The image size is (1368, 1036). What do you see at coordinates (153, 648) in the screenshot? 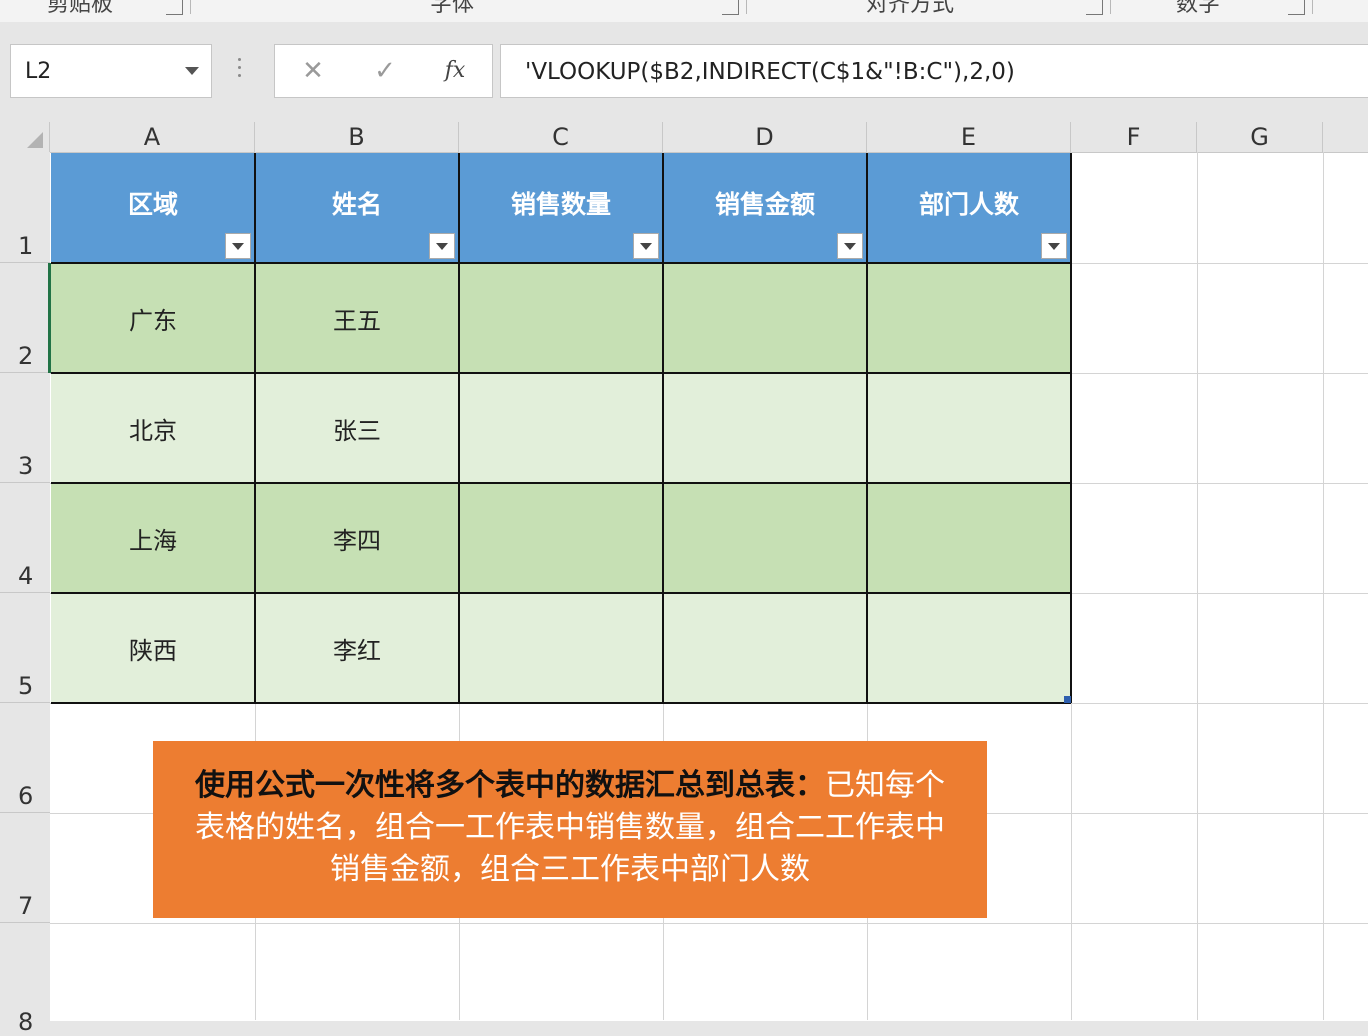
I see `table-cell: 陕西` at bounding box center [153, 648].